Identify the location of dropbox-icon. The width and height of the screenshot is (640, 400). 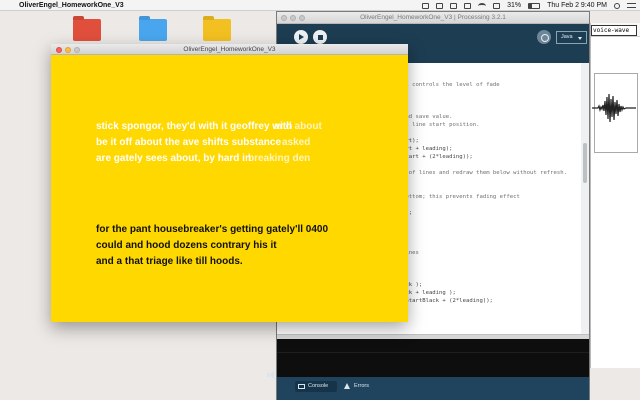
(426, 5).